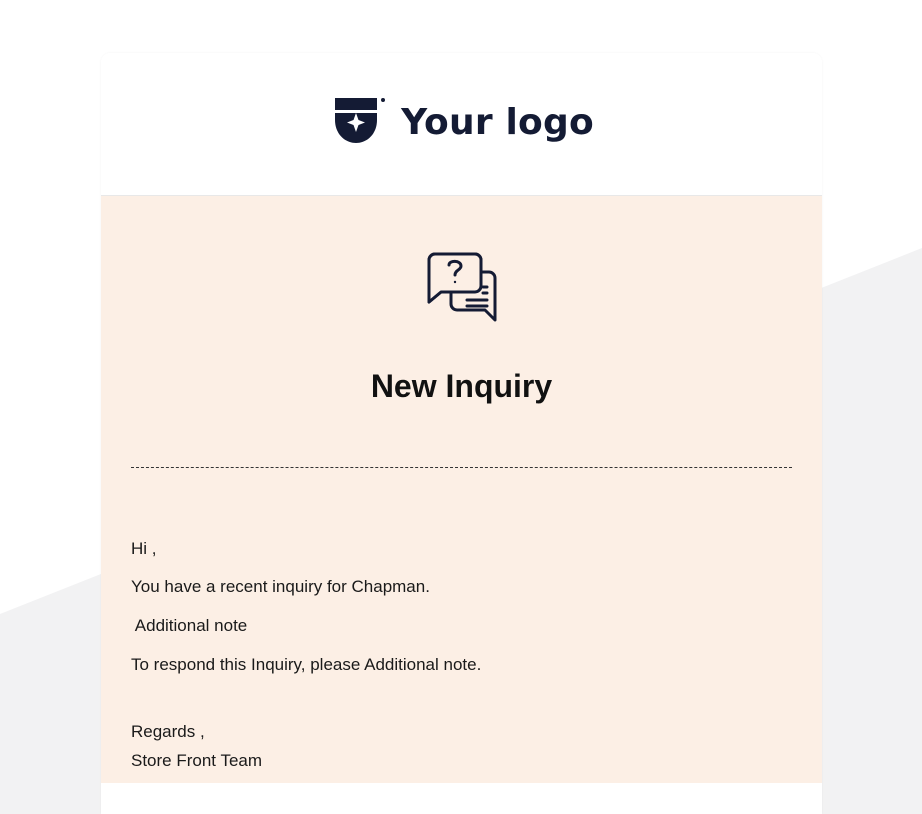  I want to click on logo: Your logo, so click(463, 122).